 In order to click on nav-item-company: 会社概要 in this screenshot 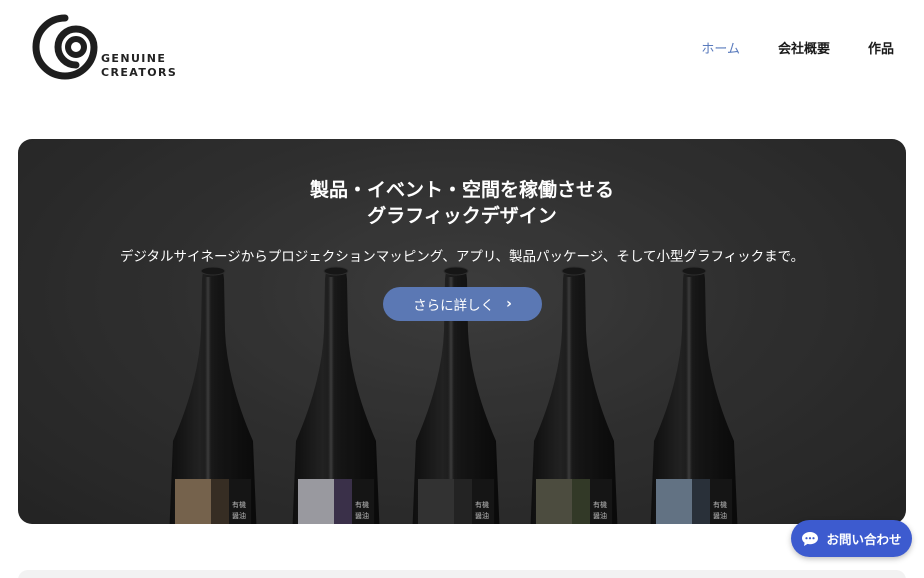, I will do `click(804, 47)`.